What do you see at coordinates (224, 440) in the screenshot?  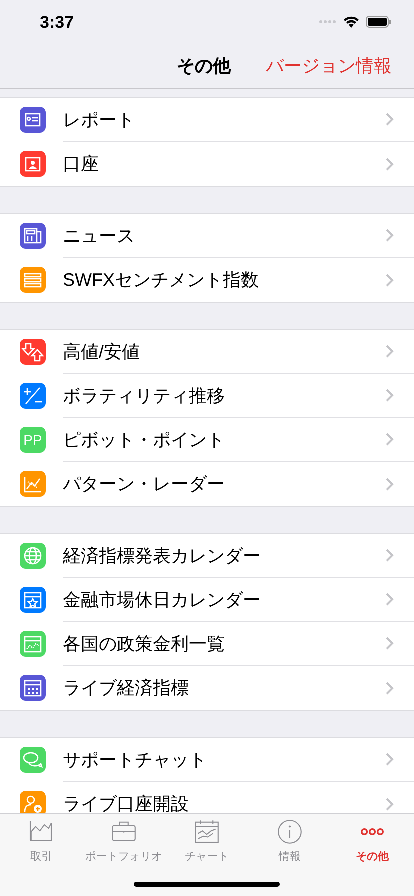 I see `menu-item: ピボット・ポイント` at bounding box center [224, 440].